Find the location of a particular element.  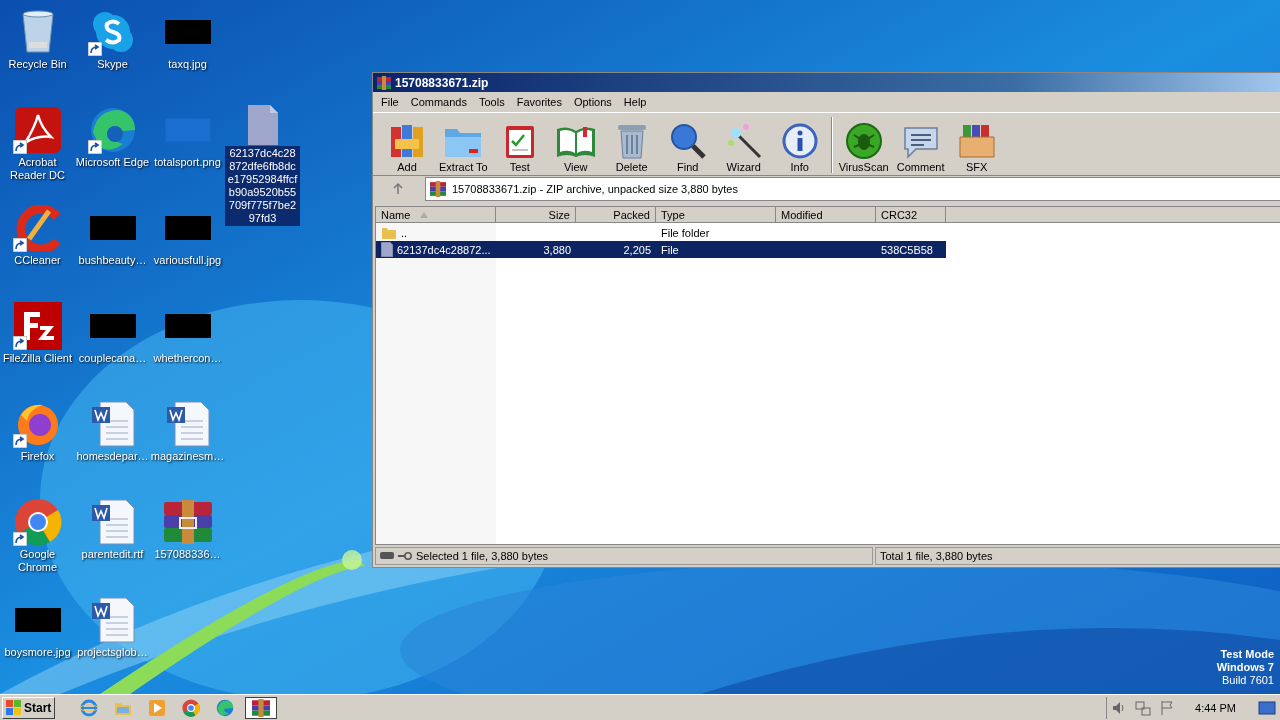

browser-e-icon is located at coordinates (89, 707).